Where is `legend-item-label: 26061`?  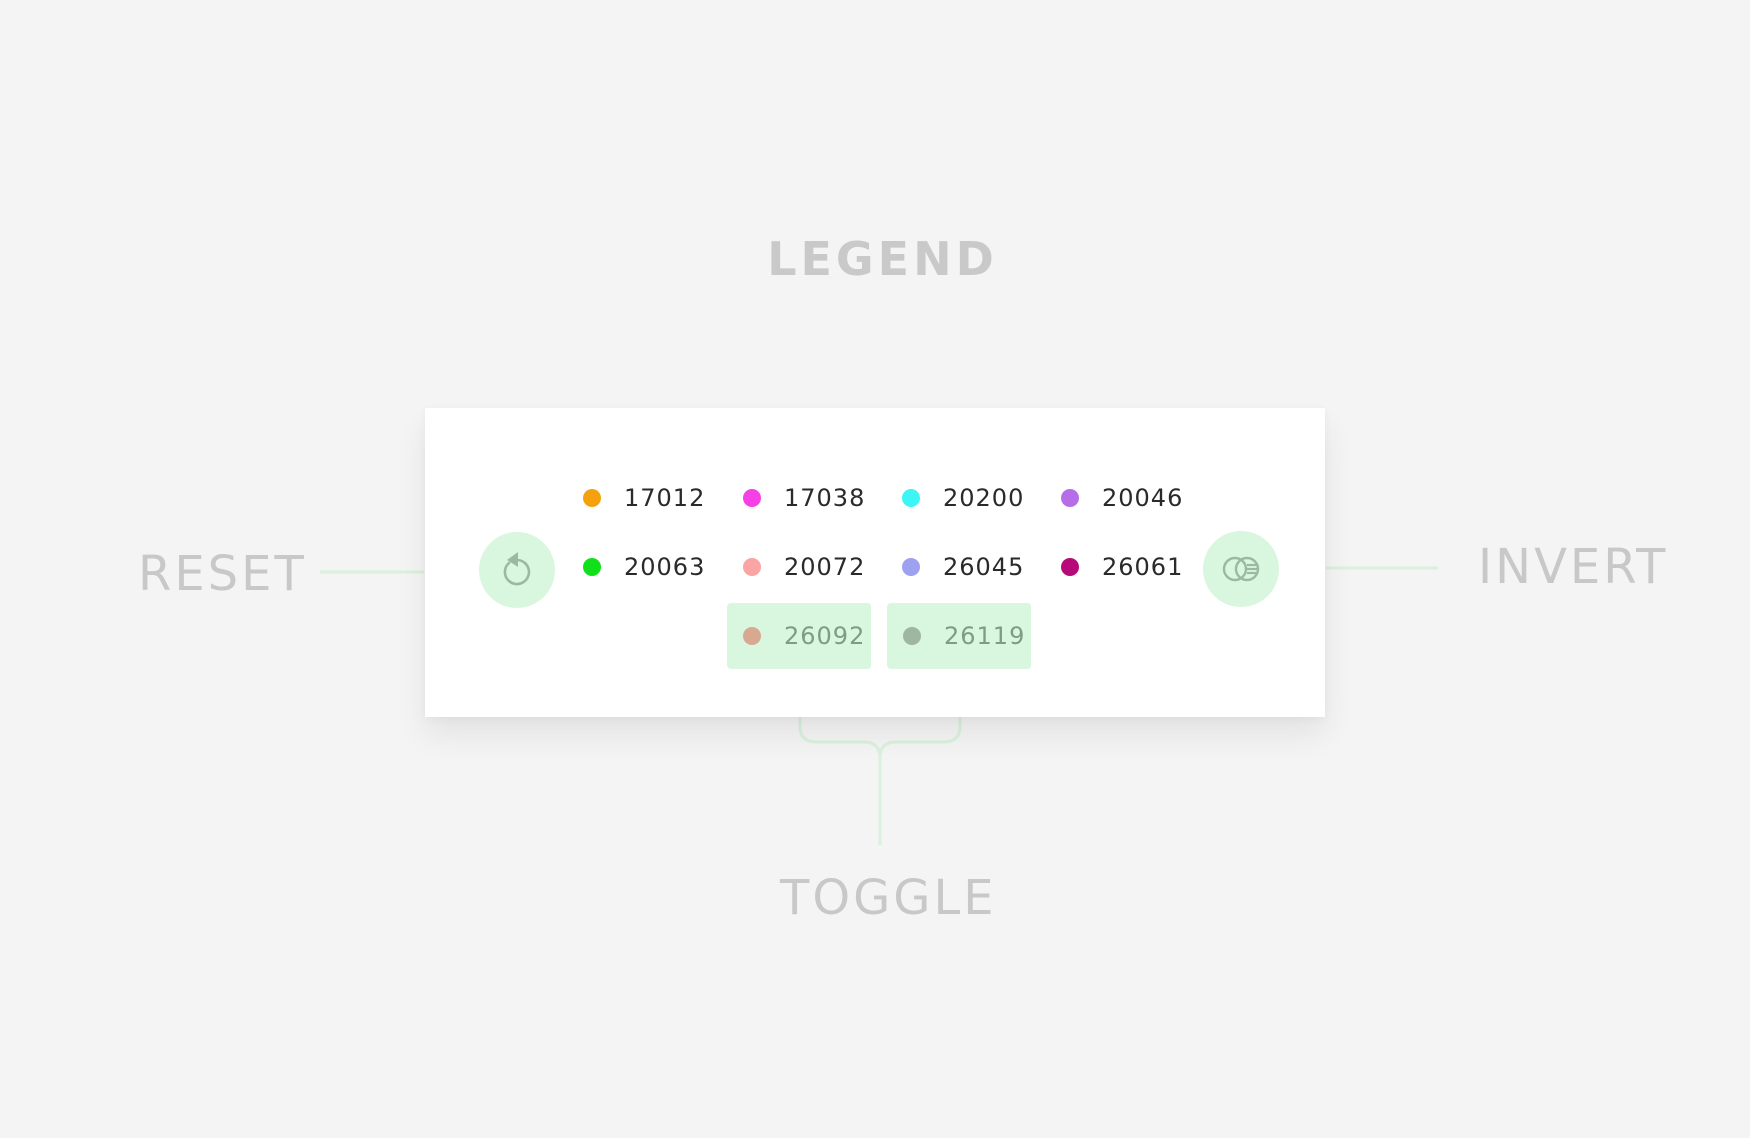 legend-item-label: 26061 is located at coordinates (1143, 567).